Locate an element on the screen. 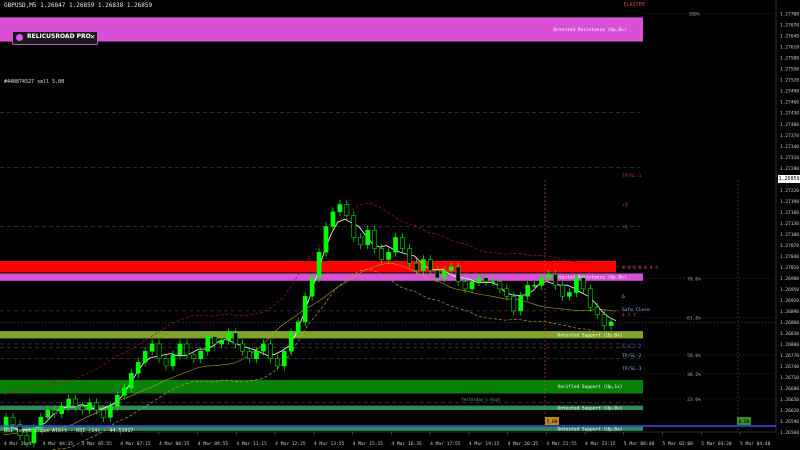 Image resolution: width=800 pixels, height=450 pixels. close-icon: ✕ is located at coordinates (92, 36).